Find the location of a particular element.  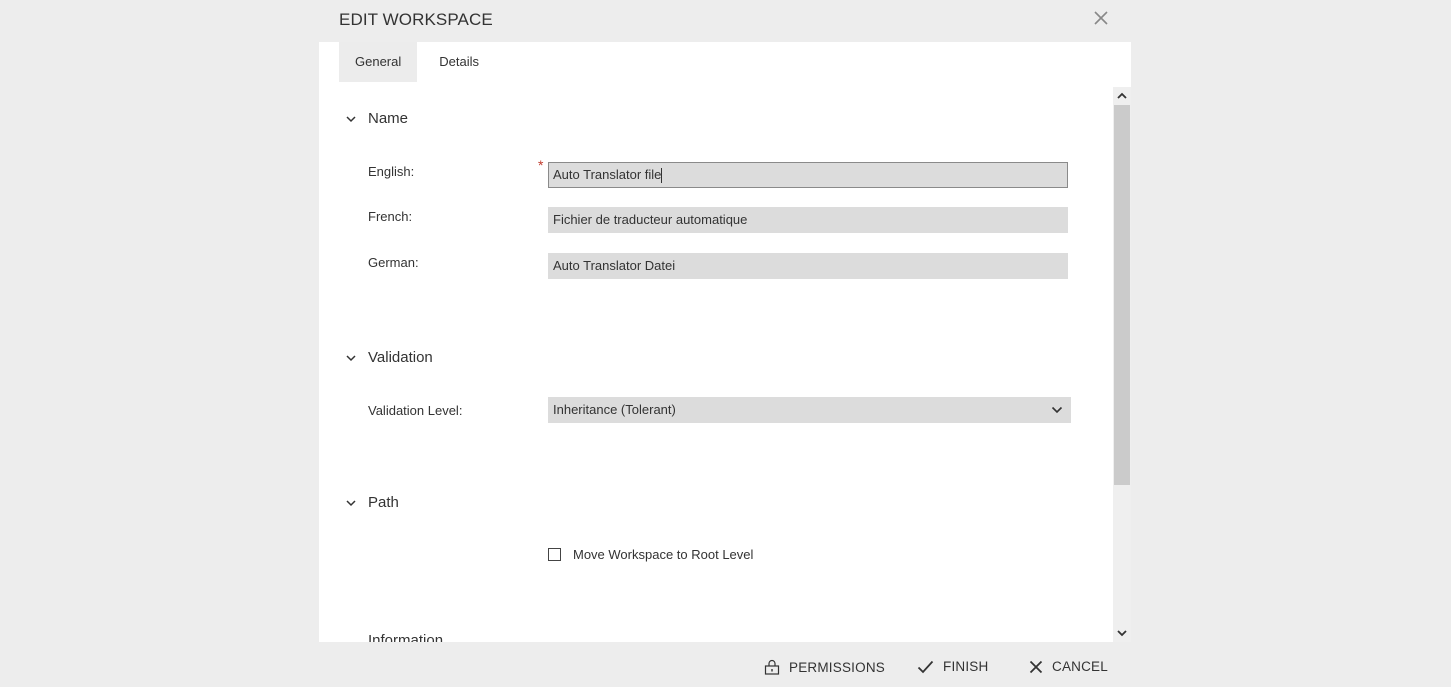

english-name-value: Auto Translator file is located at coordinates (607, 174).